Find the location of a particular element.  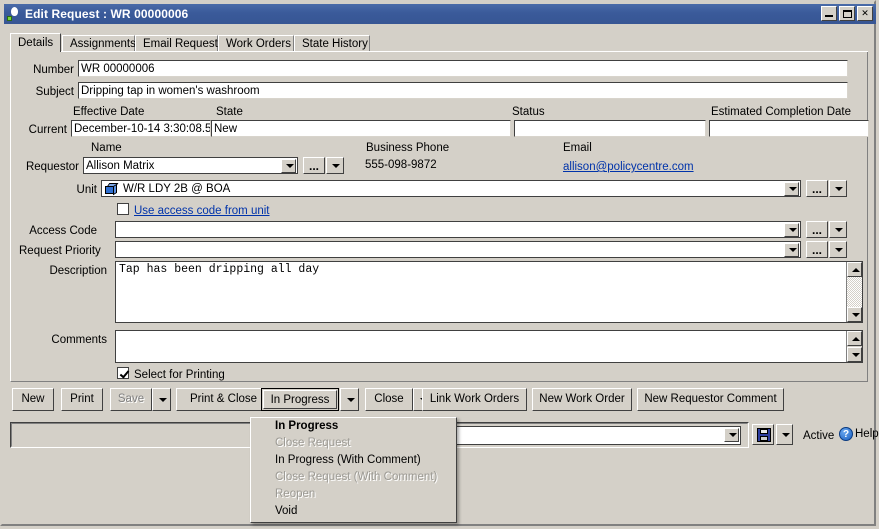

new-button: New is located at coordinates (33, 399).